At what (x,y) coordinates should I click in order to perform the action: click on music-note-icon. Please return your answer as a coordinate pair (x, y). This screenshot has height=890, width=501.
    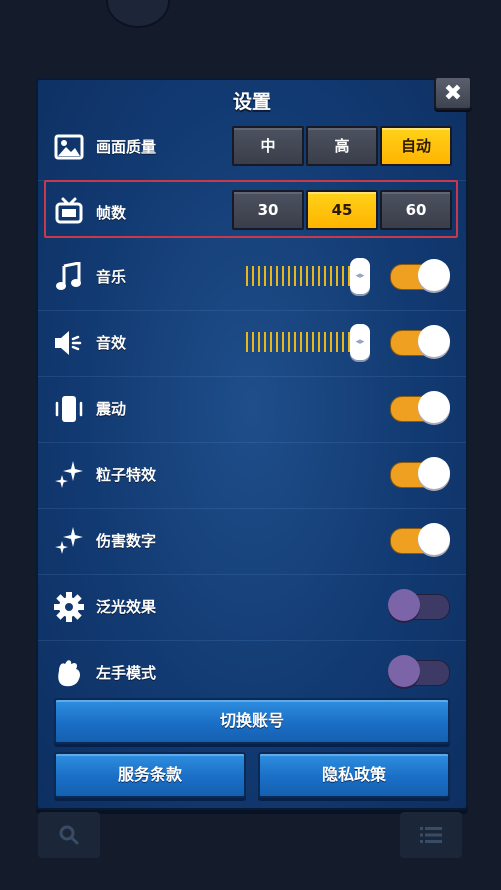
    Looking at the image, I should click on (69, 277).